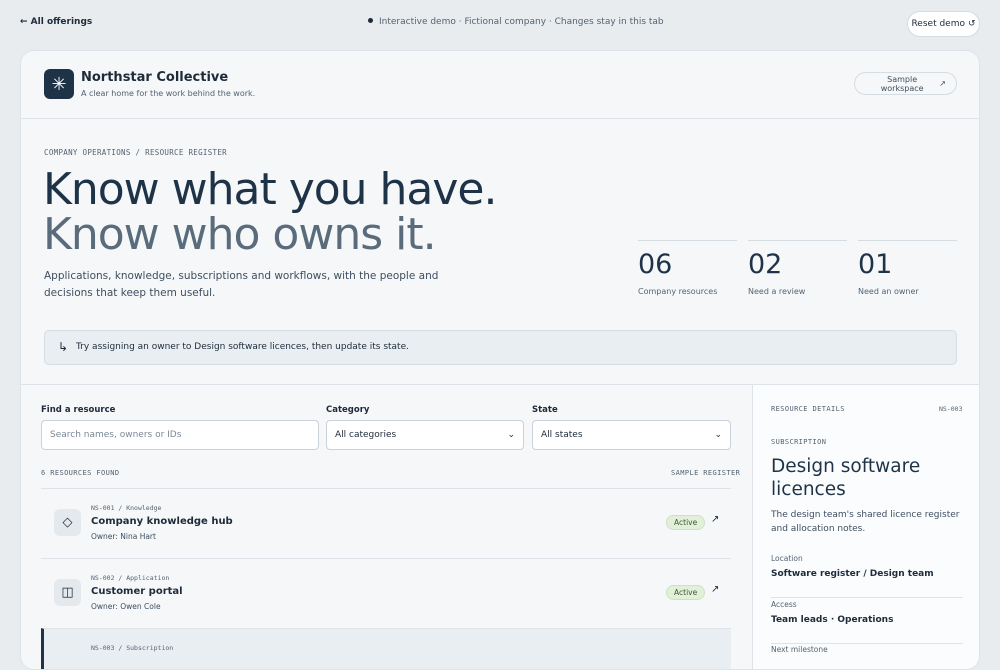  What do you see at coordinates (126, 508) in the screenshot?
I see `resource-meta: NS-001 / Knowledge` at bounding box center [126, 508].